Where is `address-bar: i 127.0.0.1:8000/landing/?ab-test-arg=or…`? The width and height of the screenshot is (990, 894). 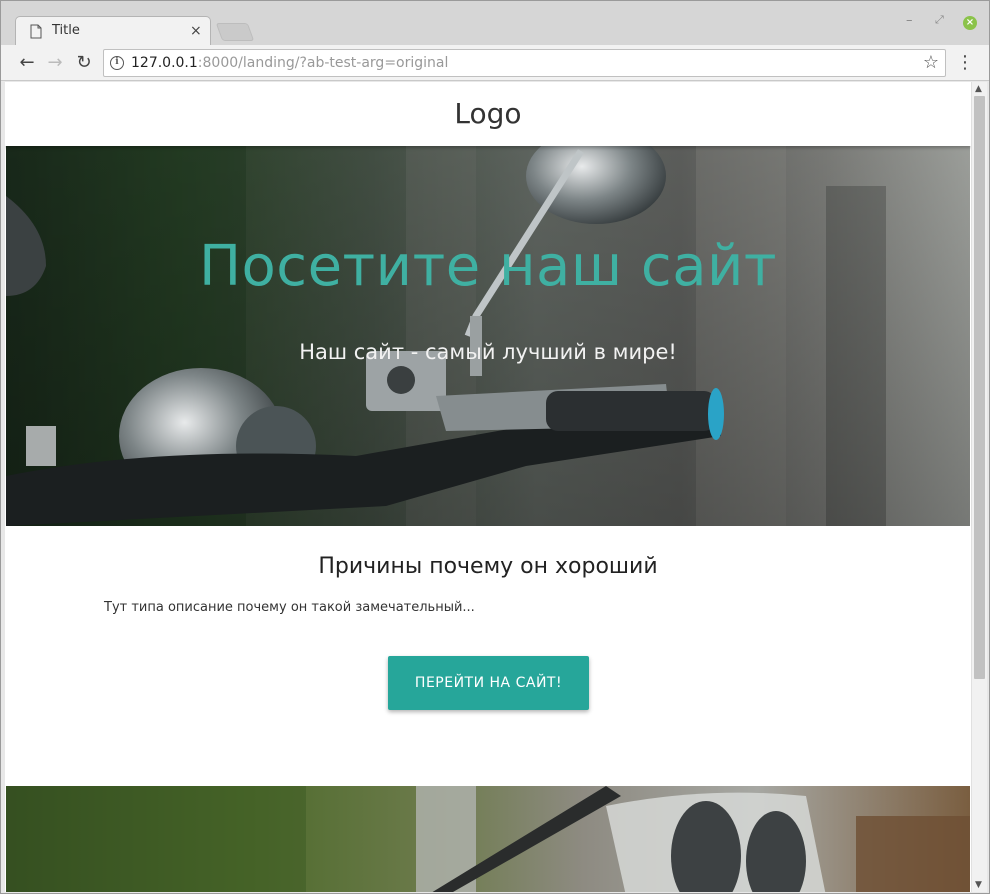
address-bar: i 127.0.0.1:8000/landing/?ab-test-arg=or… is located at coordinates (524, 63).